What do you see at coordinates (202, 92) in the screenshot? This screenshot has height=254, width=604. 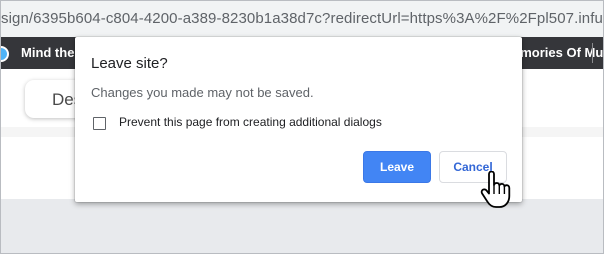 I see `dialog-message: Changes you made may not be saved.` at bounding box center [202, 92].